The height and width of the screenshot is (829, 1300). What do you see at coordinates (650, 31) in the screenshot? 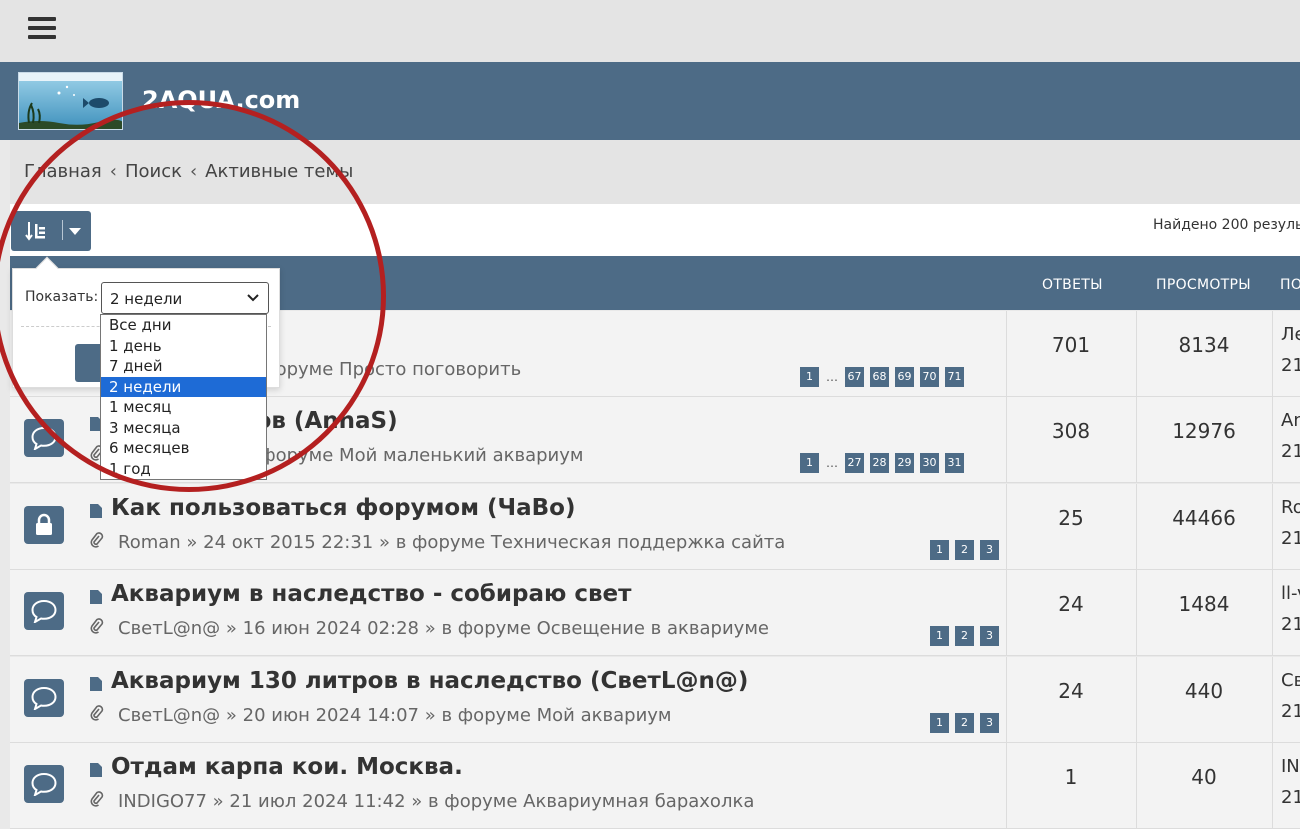
I see `top-bar` at bounding box center [650, 31].